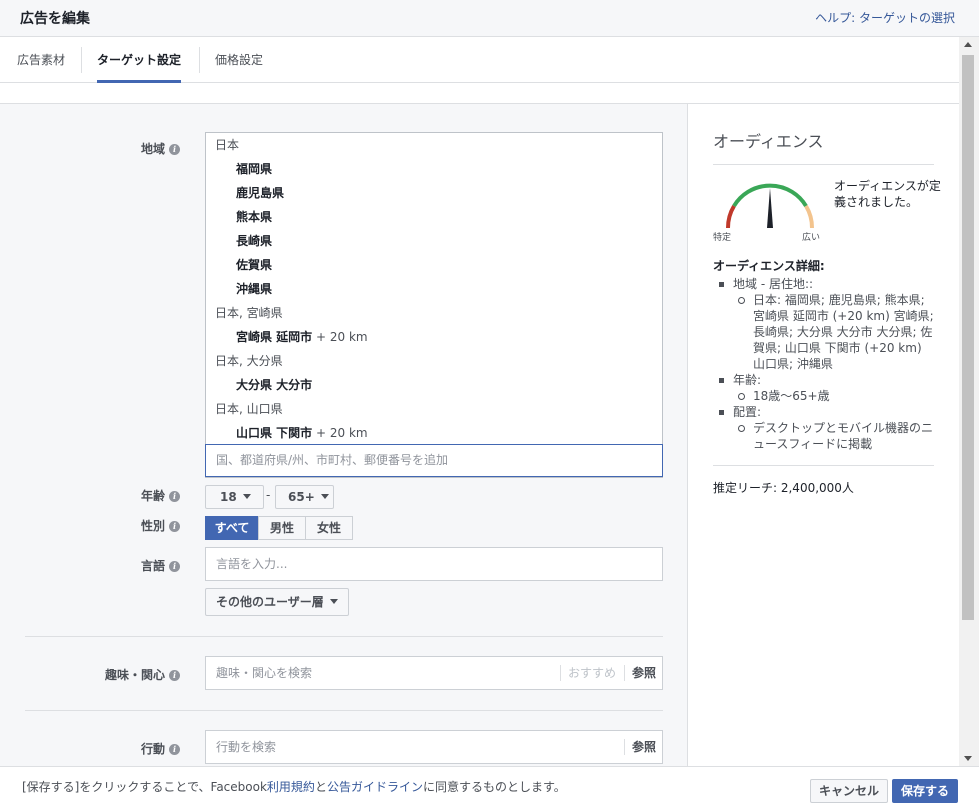  I want to click on location-item: 日本, 山口県, so click(434, 409).